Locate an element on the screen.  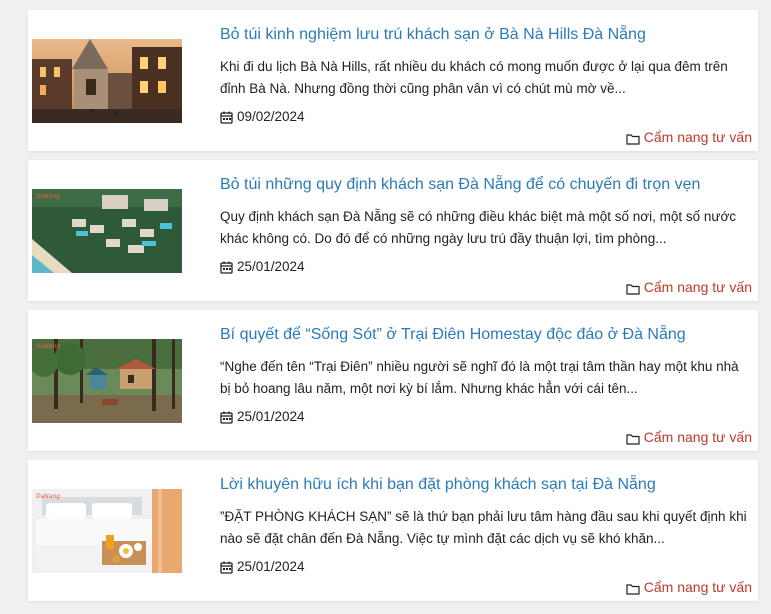
forest-homestay-photo: DaNang is located at coordinates (107, 381).